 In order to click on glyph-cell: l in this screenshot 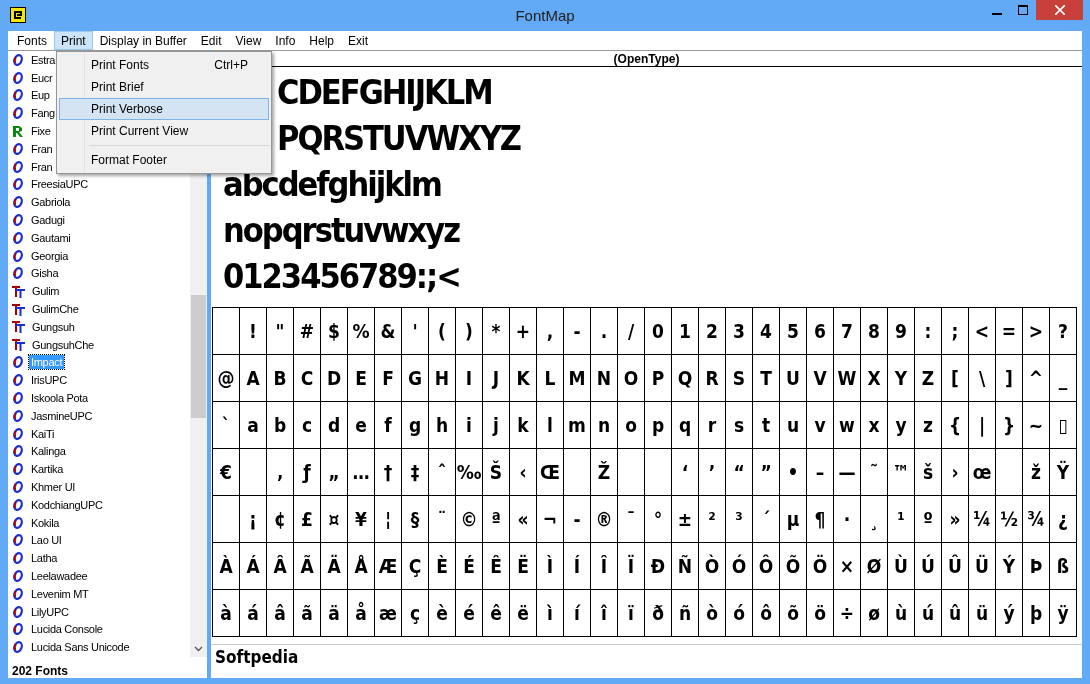, I will do `click(550, 425)`.